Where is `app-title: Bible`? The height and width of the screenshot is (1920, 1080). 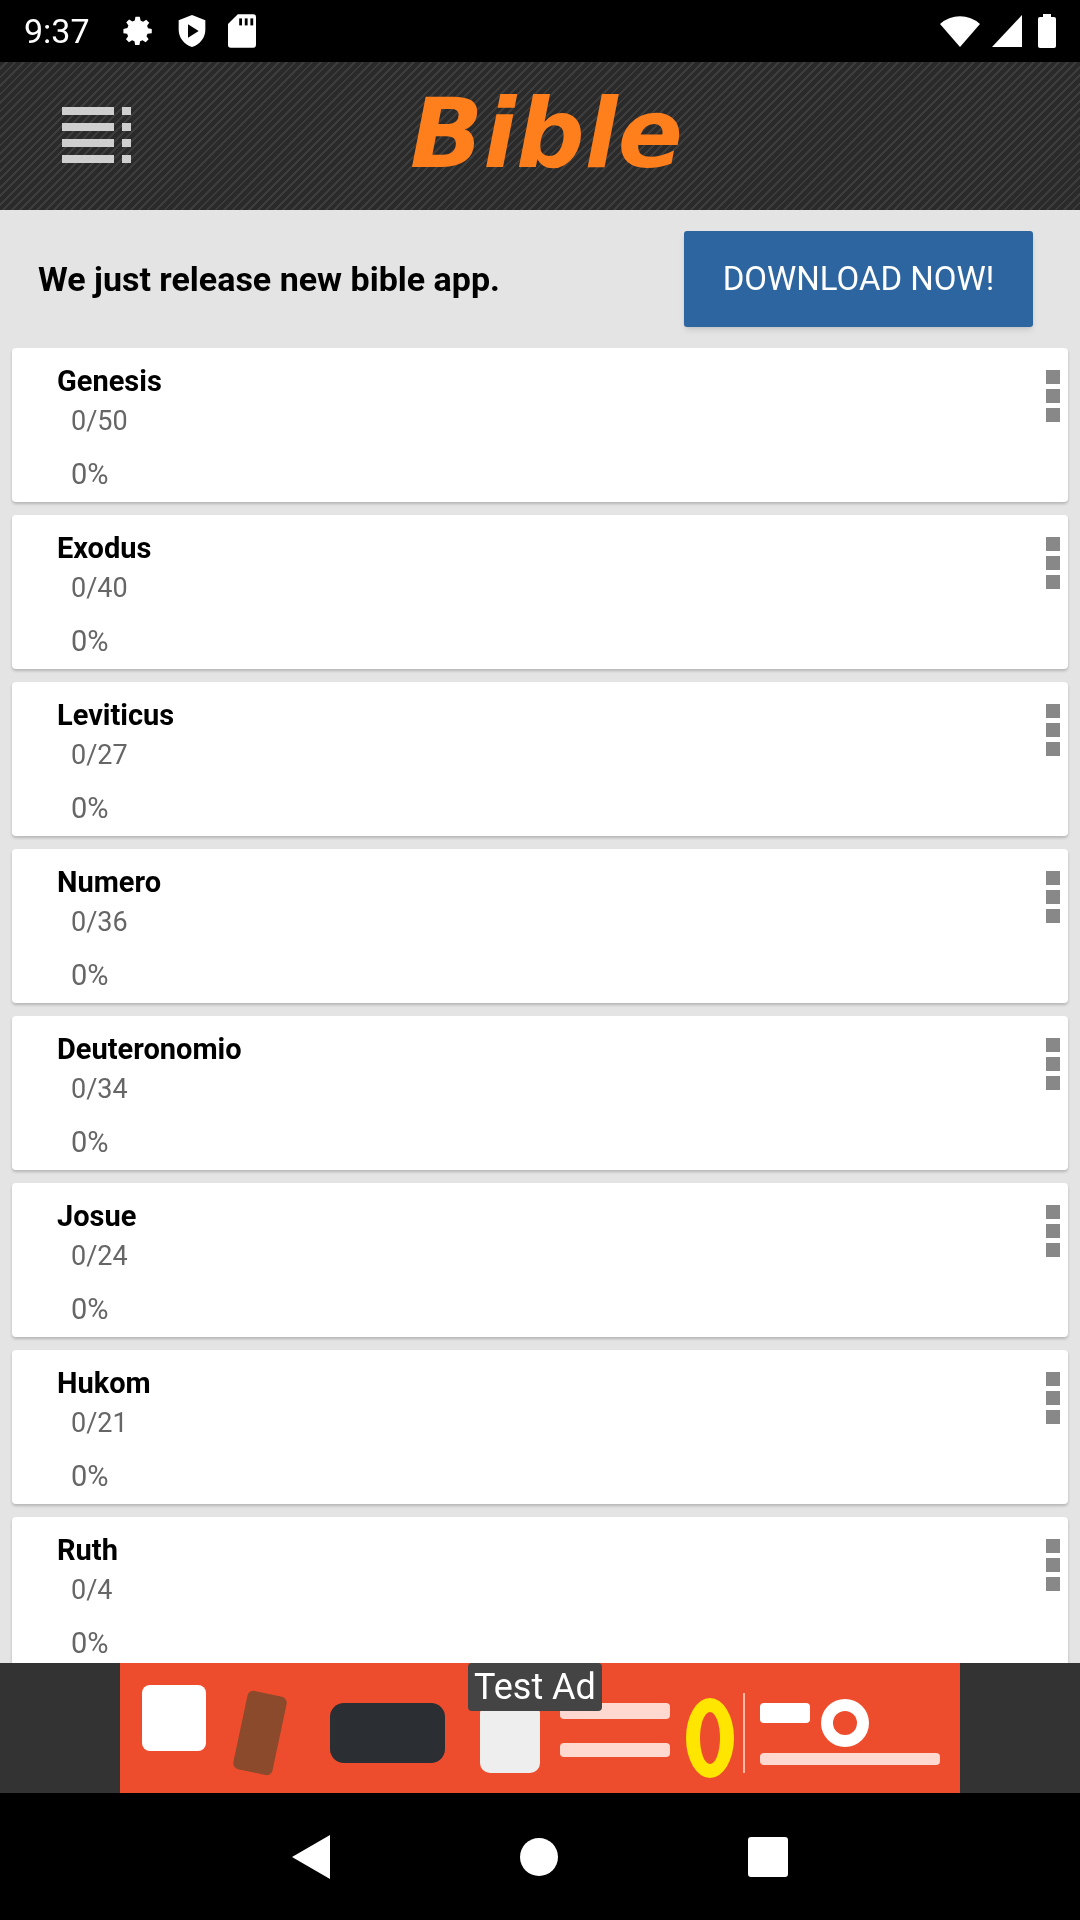 app-title: Bible is located at coordinates (546, 134).